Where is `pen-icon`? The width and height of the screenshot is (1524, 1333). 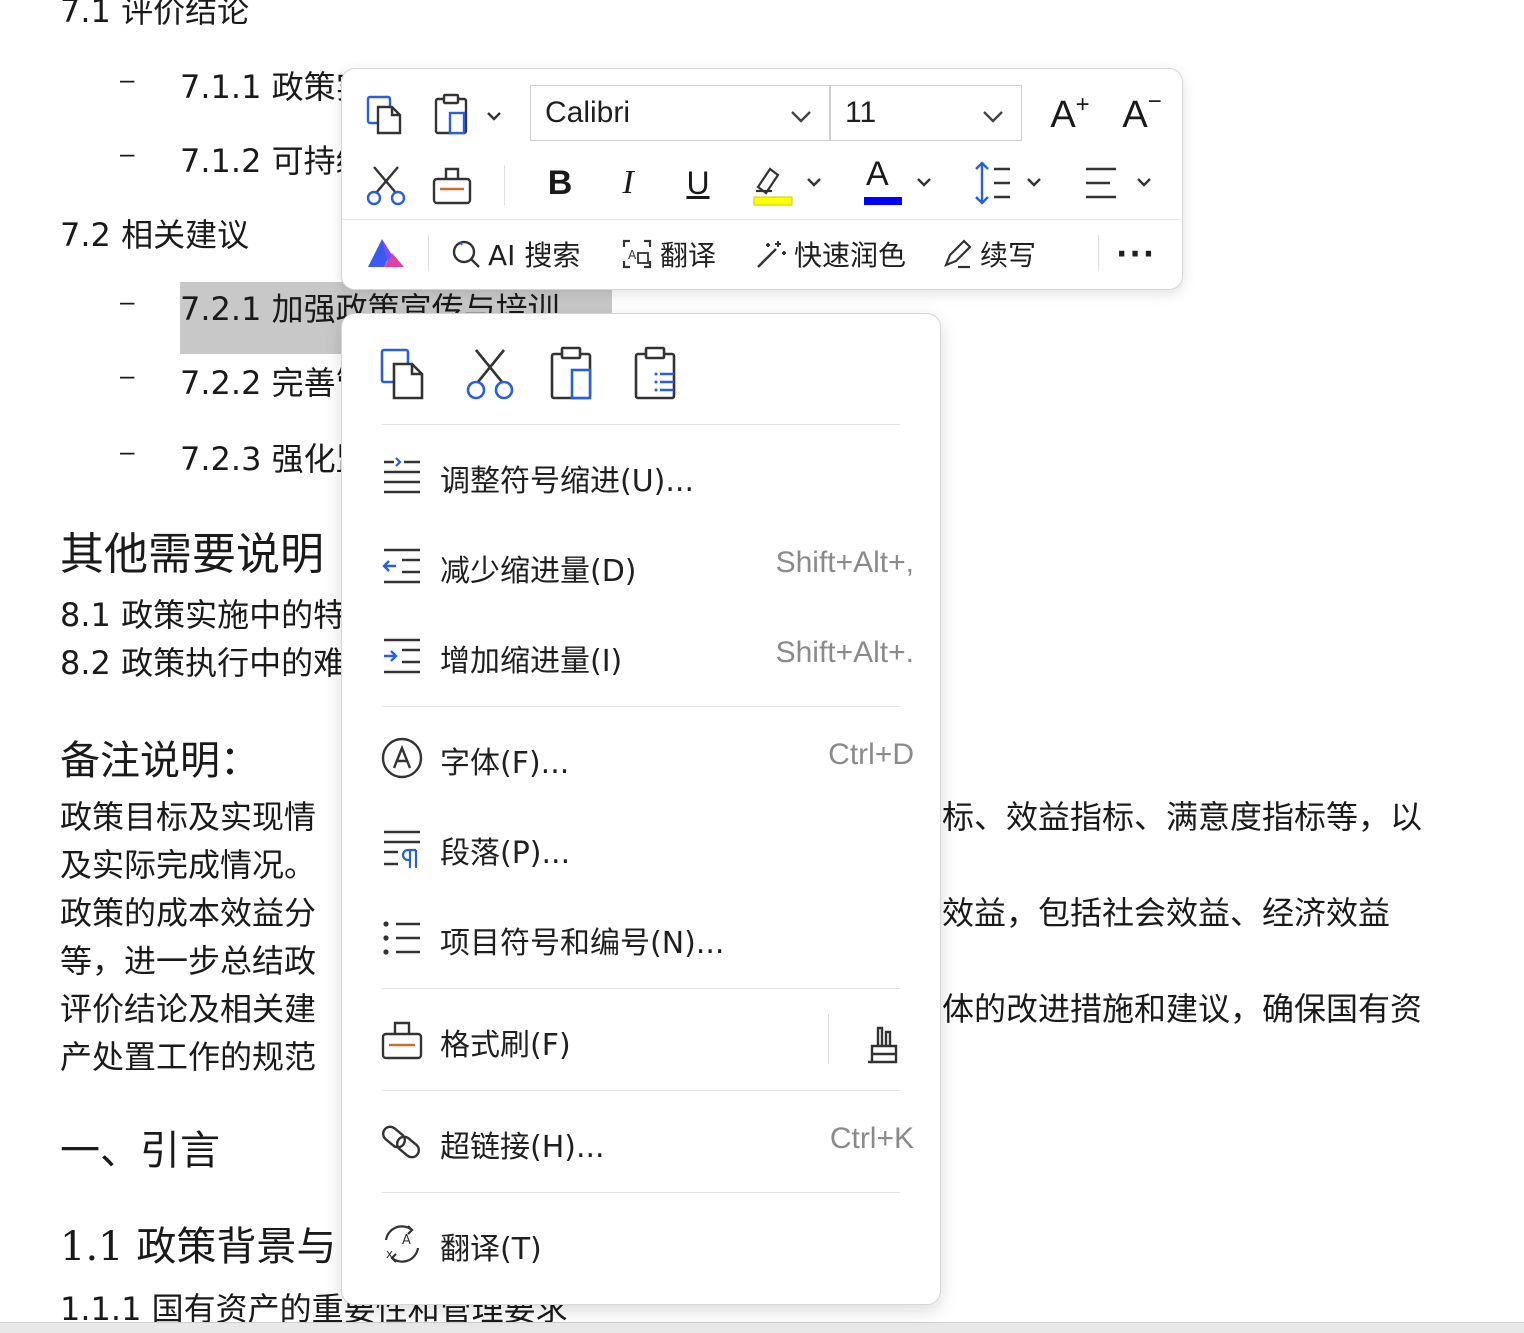 pen-icon is located at coordinates (958, 254).